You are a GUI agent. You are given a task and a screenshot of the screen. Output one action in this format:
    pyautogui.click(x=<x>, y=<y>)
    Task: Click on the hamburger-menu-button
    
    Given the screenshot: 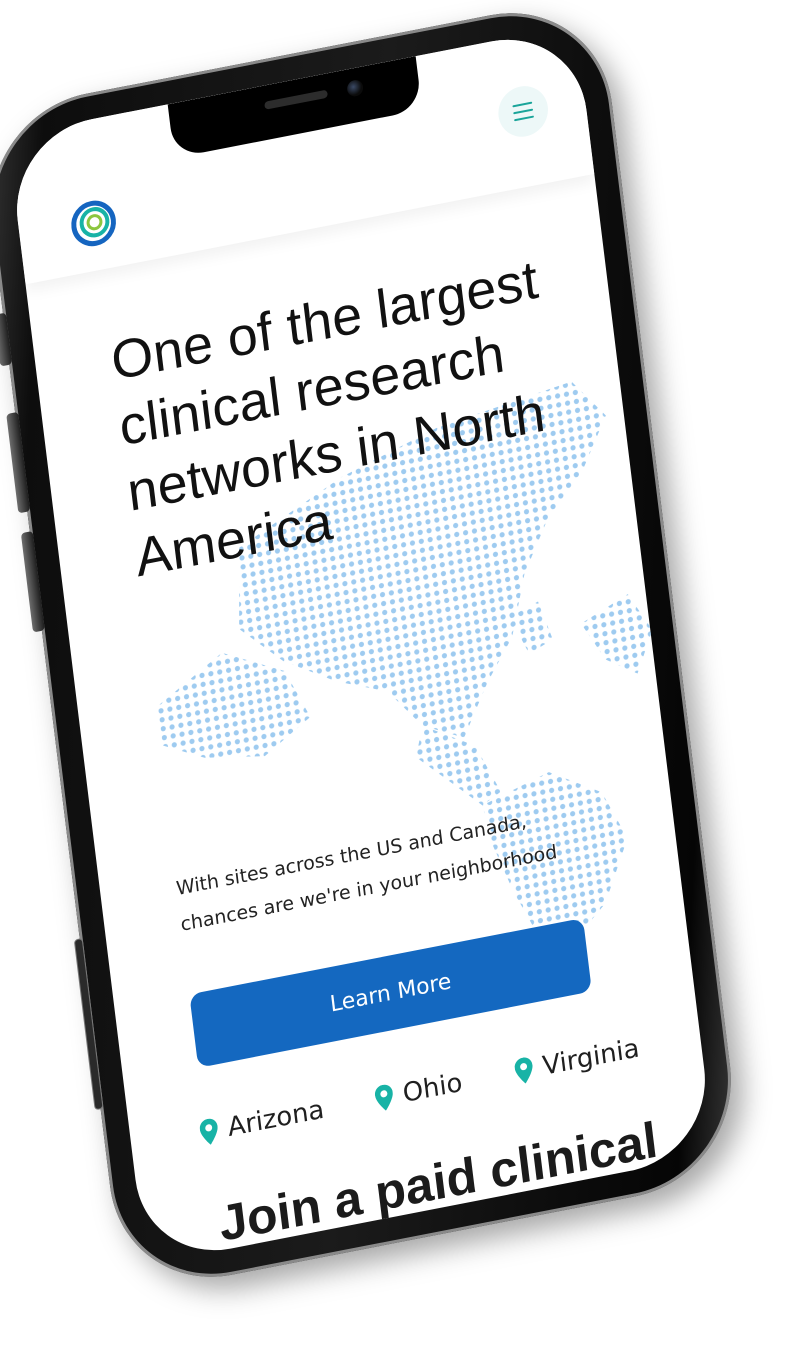 What is the action you would take?
    pyautogui.click(x=523, y=111)
    